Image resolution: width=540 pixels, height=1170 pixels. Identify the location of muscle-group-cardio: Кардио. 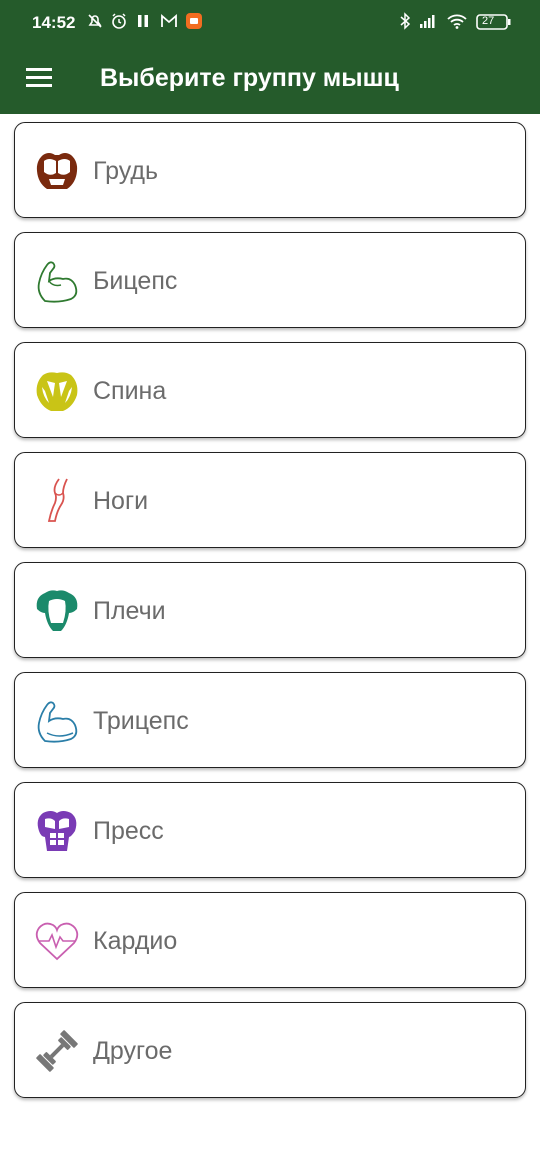
(270, 940).